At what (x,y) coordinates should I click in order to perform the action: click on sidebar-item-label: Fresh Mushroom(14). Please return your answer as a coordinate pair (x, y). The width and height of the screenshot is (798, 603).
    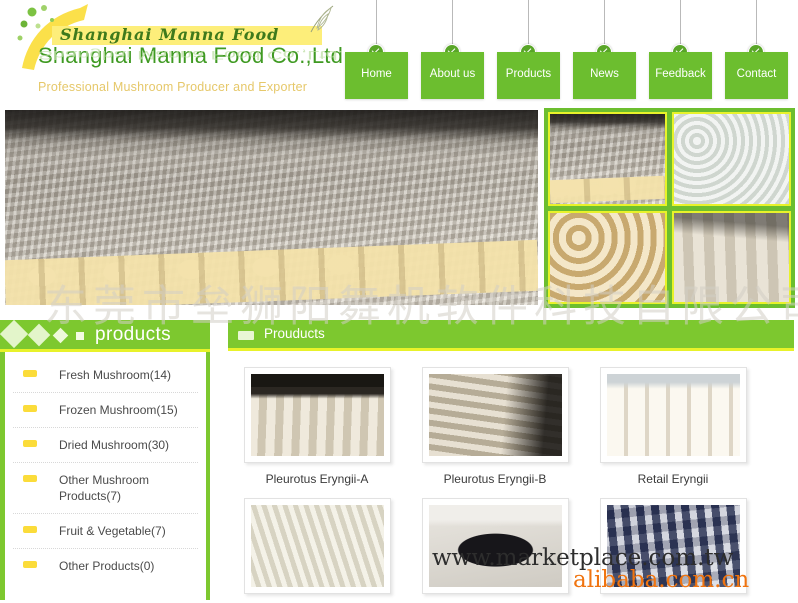
    Looking at the image, I should click on (115, 375).